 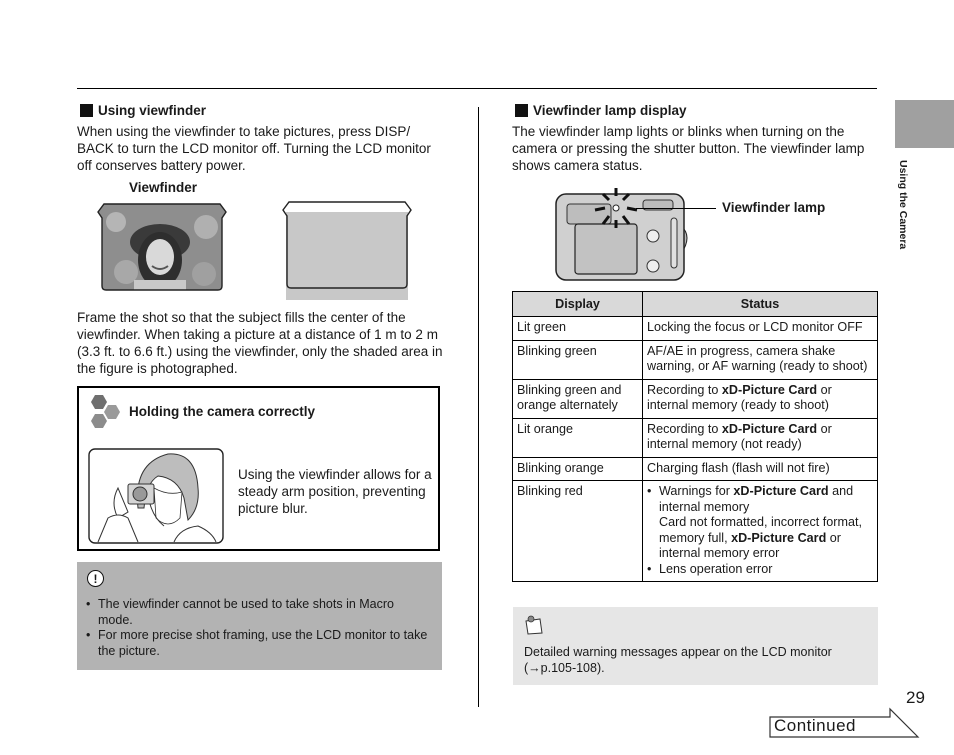 I want to click on memo-pin-icon, so click(x=534, y=625).